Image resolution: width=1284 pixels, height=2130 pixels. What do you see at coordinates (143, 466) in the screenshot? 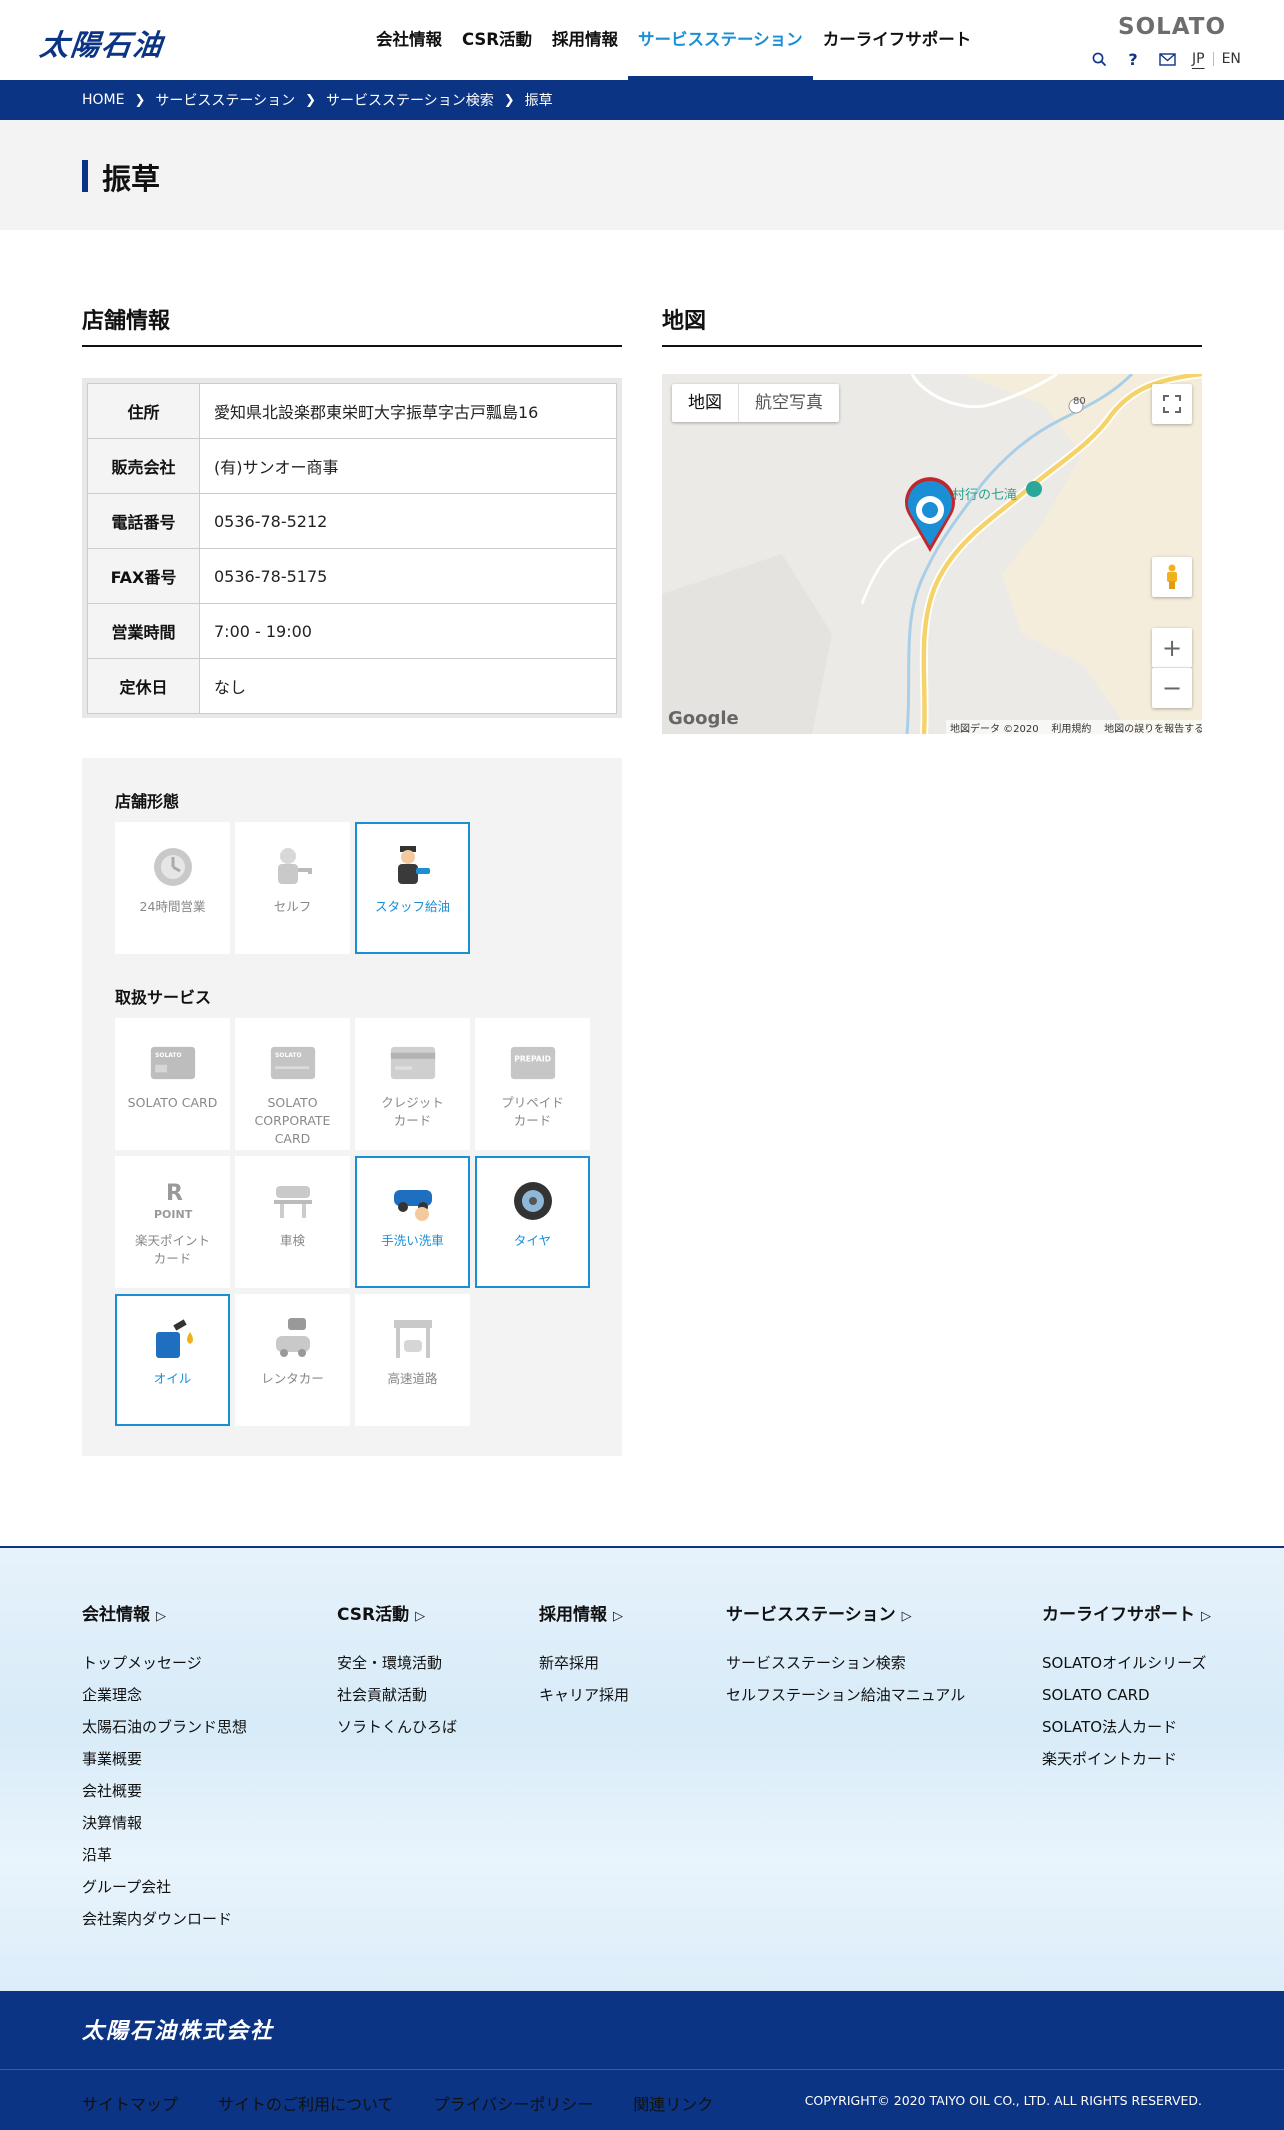
I see `info-label: 販売会社` at bounding box center [143, 466].